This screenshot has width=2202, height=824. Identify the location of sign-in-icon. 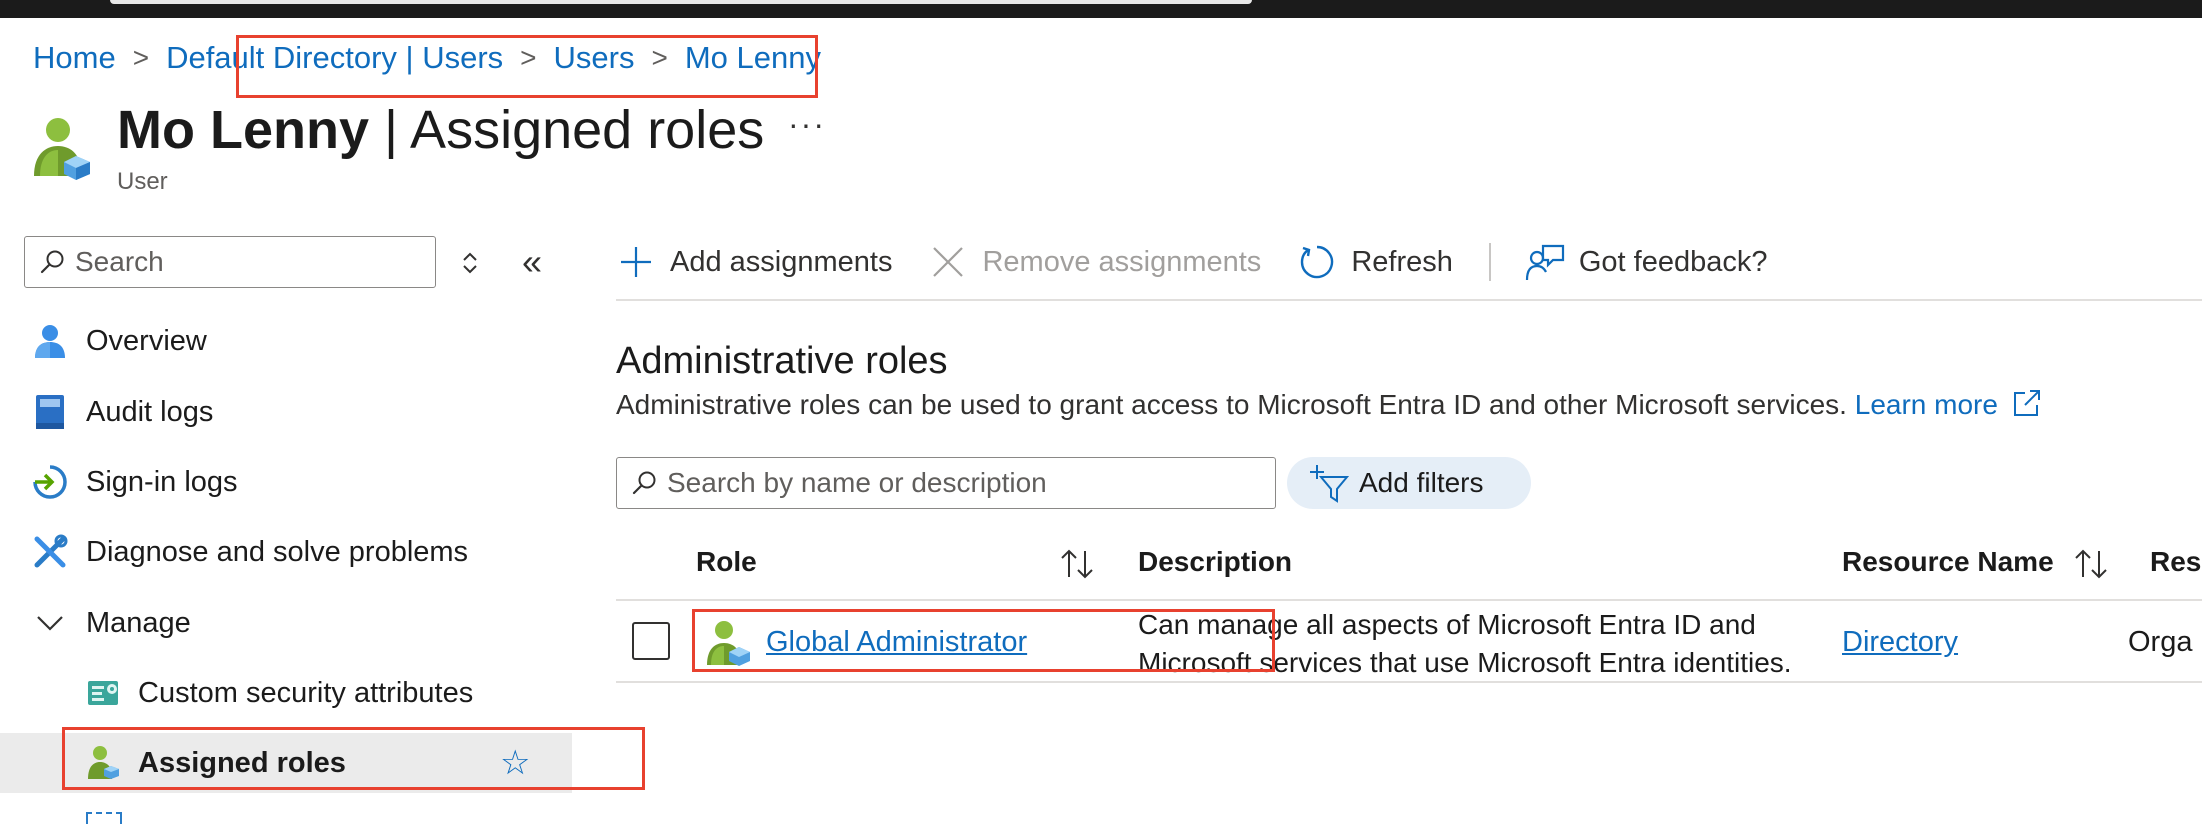
(50, 482).